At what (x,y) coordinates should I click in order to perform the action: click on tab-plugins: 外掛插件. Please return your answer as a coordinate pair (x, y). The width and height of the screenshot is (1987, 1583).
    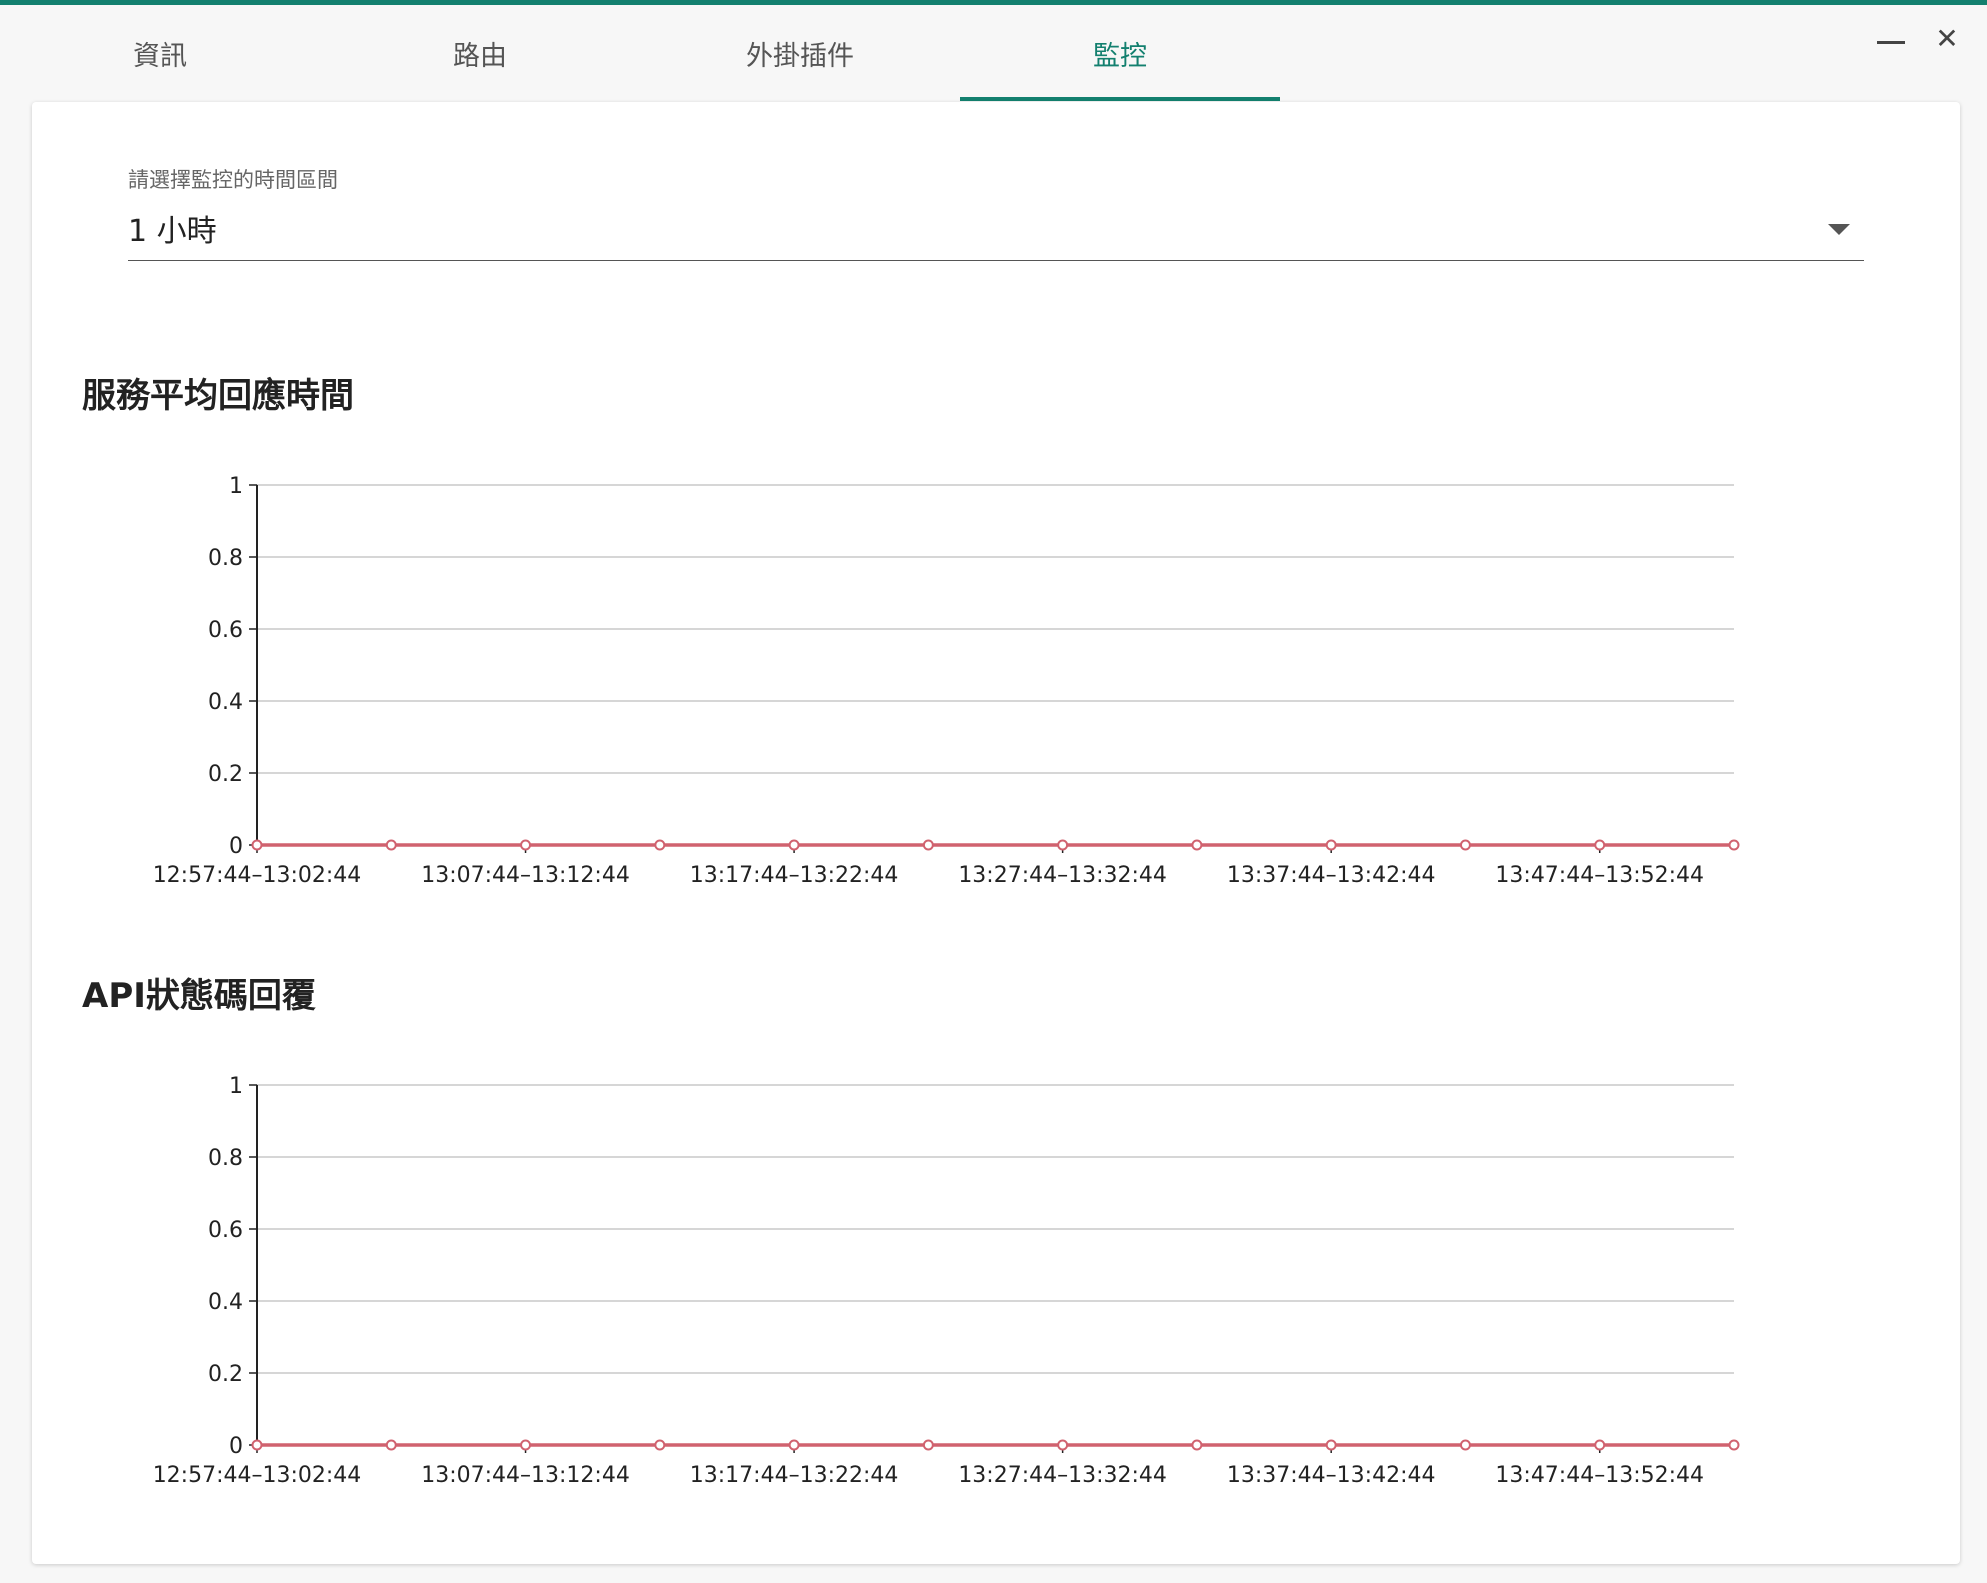
    Looking at the image, I should click on (800, 53).